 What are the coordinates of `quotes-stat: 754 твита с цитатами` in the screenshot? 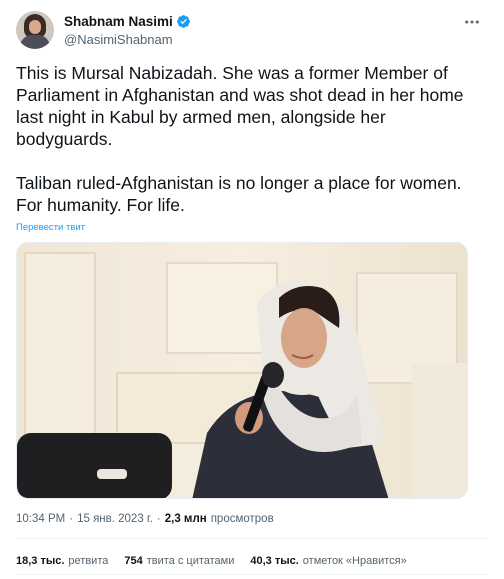 It's located at (179, 561).